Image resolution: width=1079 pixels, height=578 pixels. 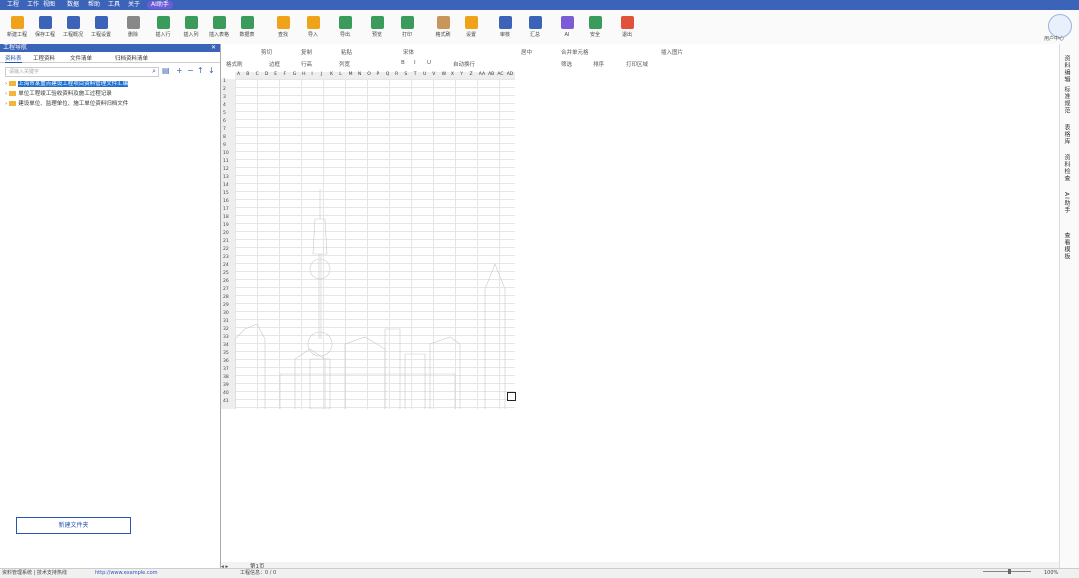 What do you see at coordinates (275, 74) in the screenshot?
I see `column-label: E` at bounding box center [275, 74].